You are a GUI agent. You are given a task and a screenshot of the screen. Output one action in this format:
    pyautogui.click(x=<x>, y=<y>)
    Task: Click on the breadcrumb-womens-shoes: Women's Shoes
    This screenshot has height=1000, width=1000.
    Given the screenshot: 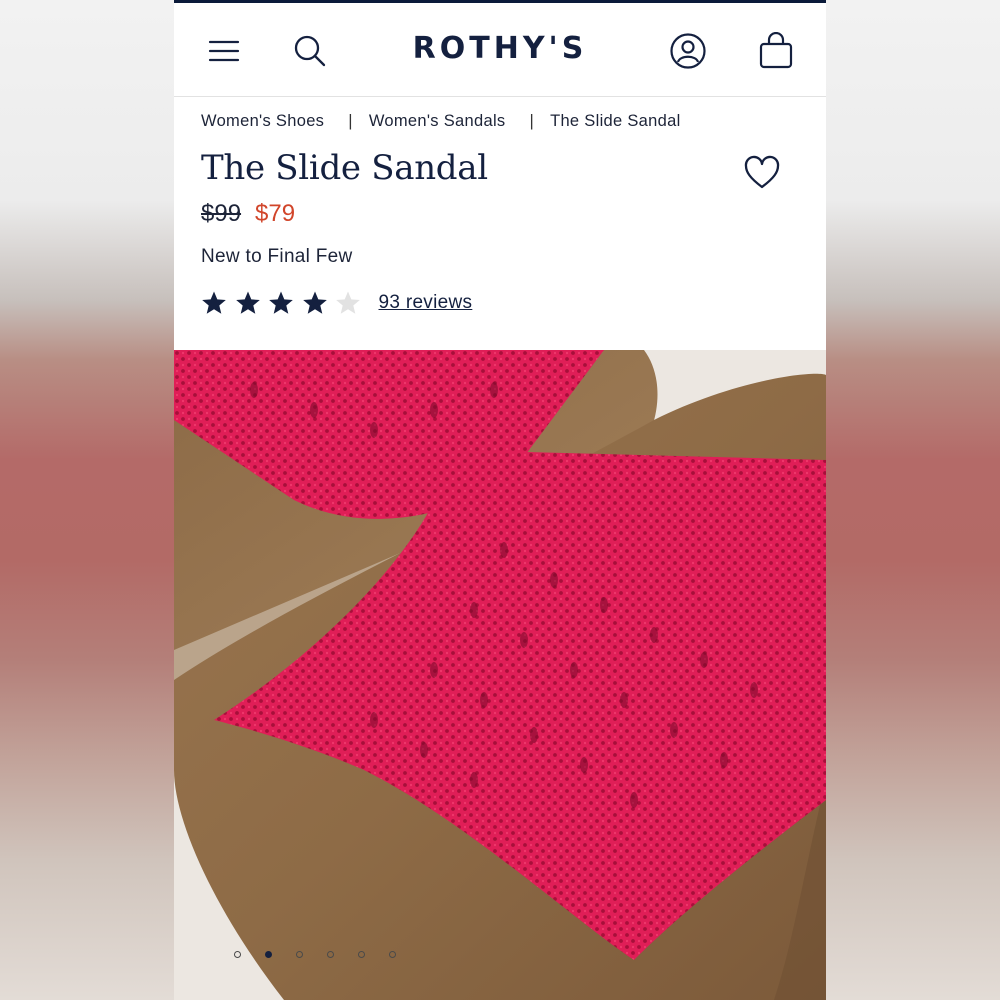 What is the action you would take?
    pyautogui.click(x=262, y=121)
    